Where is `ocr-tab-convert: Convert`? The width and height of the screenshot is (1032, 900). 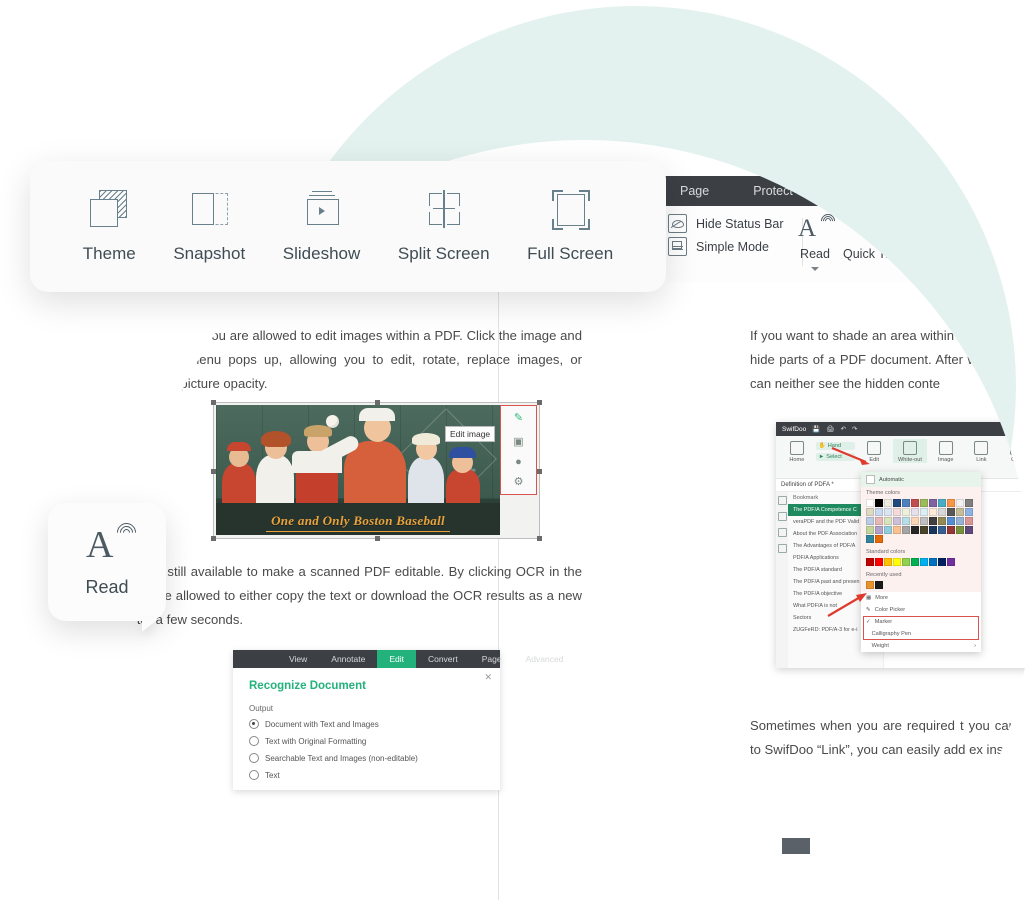
ocr-tab-convert: Convert is located at coordinates (443, 659).